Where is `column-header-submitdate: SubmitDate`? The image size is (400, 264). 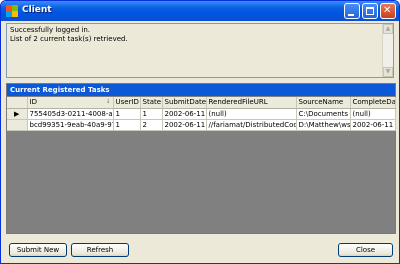 column-header-submitdate: SubmitDate is located at coordinates (184, 103).